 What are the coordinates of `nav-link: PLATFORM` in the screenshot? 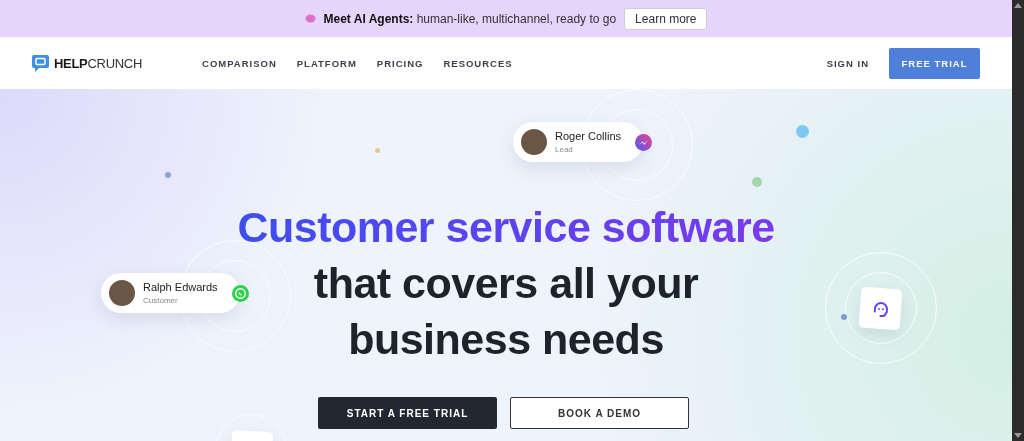 It's located at (326, 63).